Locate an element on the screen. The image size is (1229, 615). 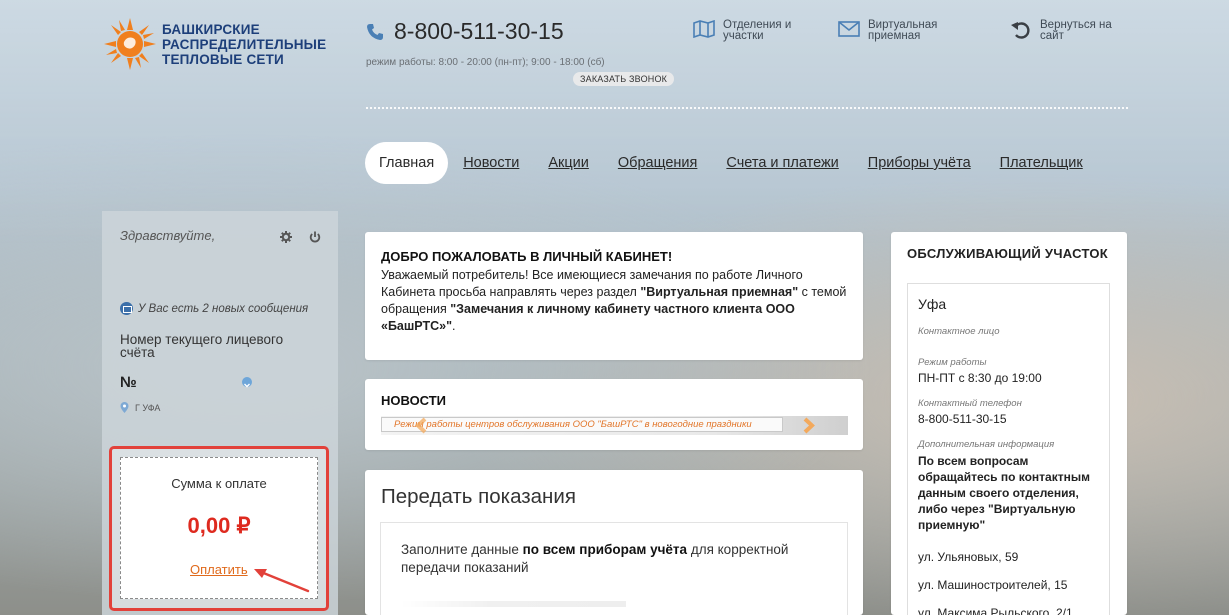
nav-appeals: Обращения is located at coordinates (658, 163).